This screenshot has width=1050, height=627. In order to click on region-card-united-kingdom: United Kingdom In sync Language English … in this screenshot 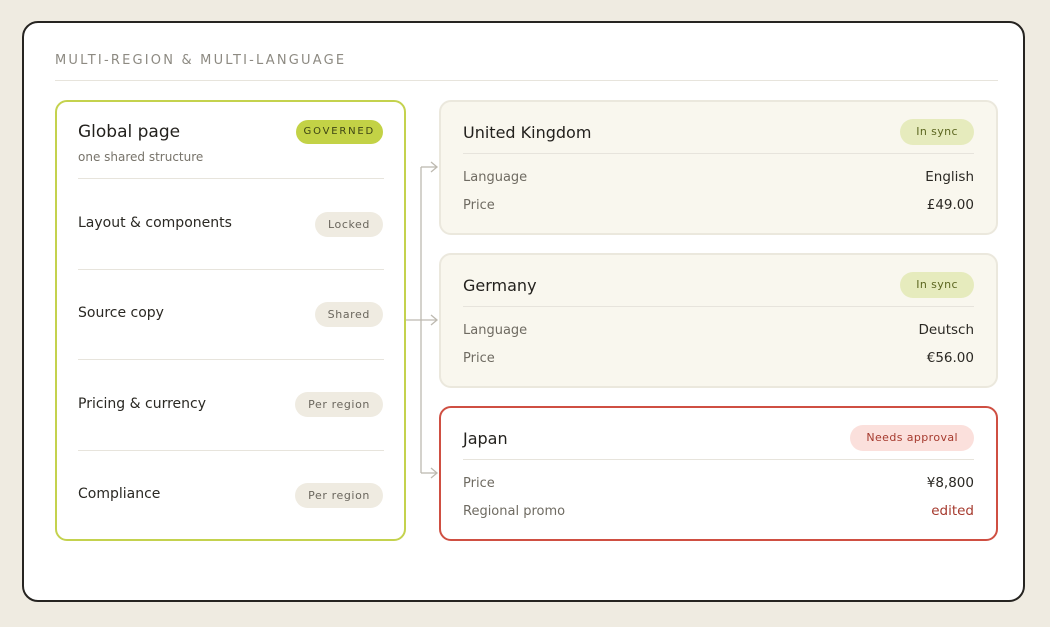, I will do `click(718, 167)`.